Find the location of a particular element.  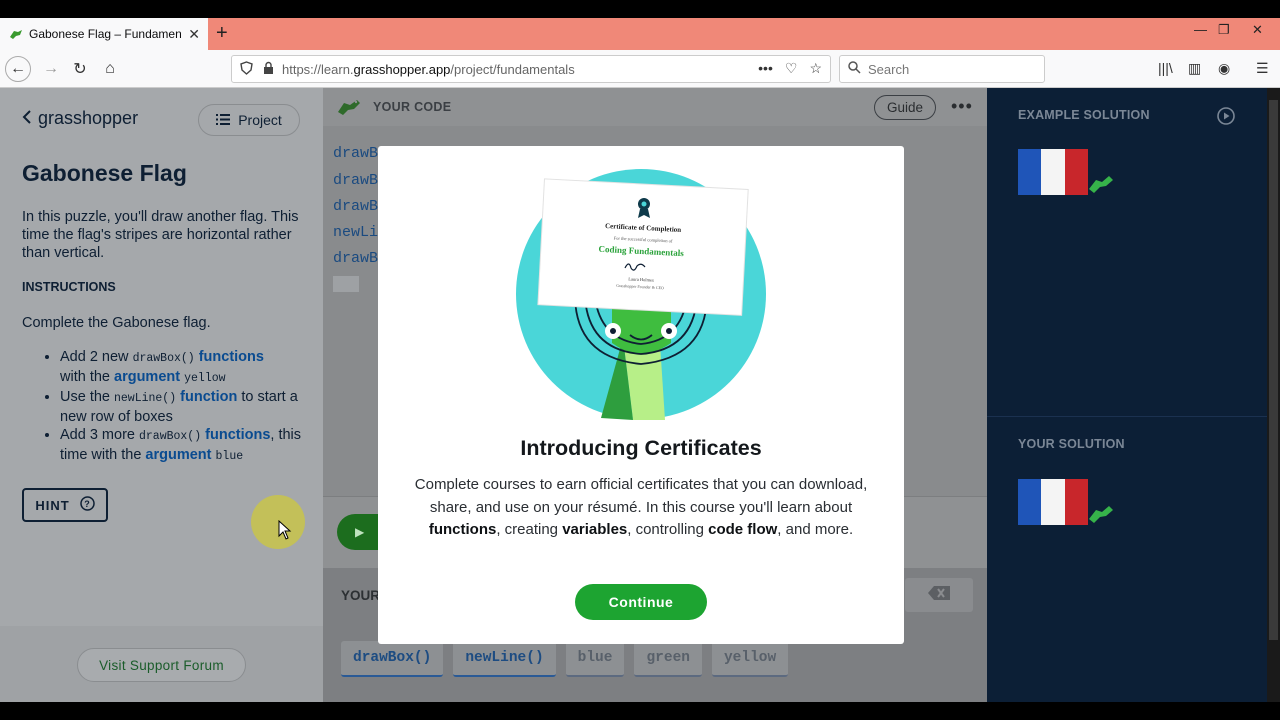

logo-text: grasshopper is located at coordinates (88, 118).